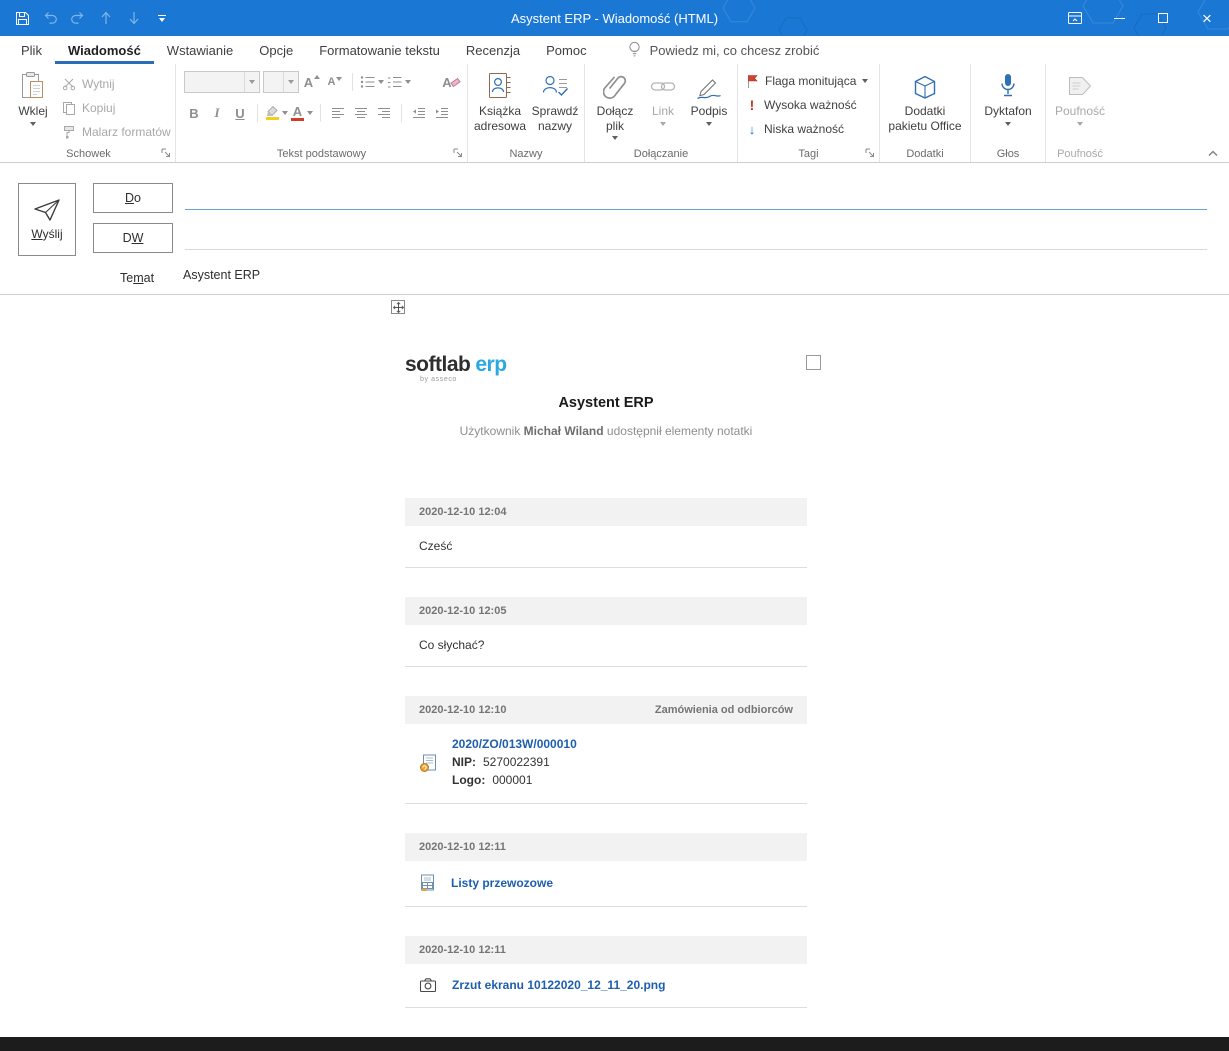 This screenshot has width=1229, height=1051. What do you see at coordinates (281, 82) in the screenshot?
I see `font-size-select` at bounding box center [281, 82].